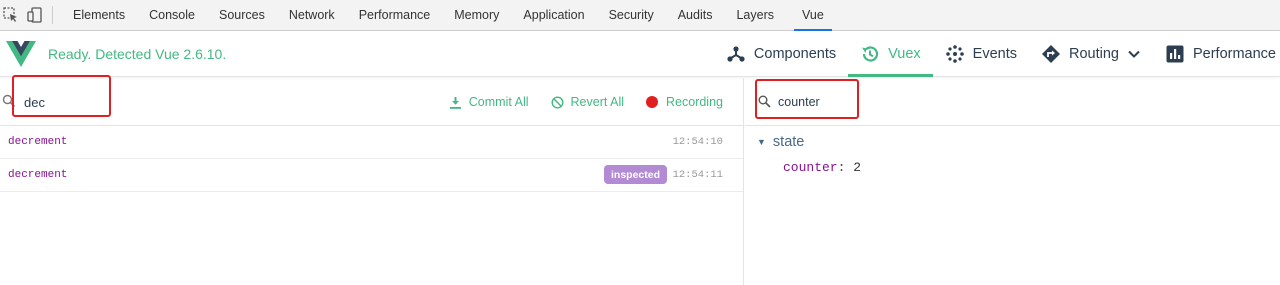 Image resolution: width=1280 pixels, height=285 pixels. I want to click on inspect-element-icon, so click(11, 15).